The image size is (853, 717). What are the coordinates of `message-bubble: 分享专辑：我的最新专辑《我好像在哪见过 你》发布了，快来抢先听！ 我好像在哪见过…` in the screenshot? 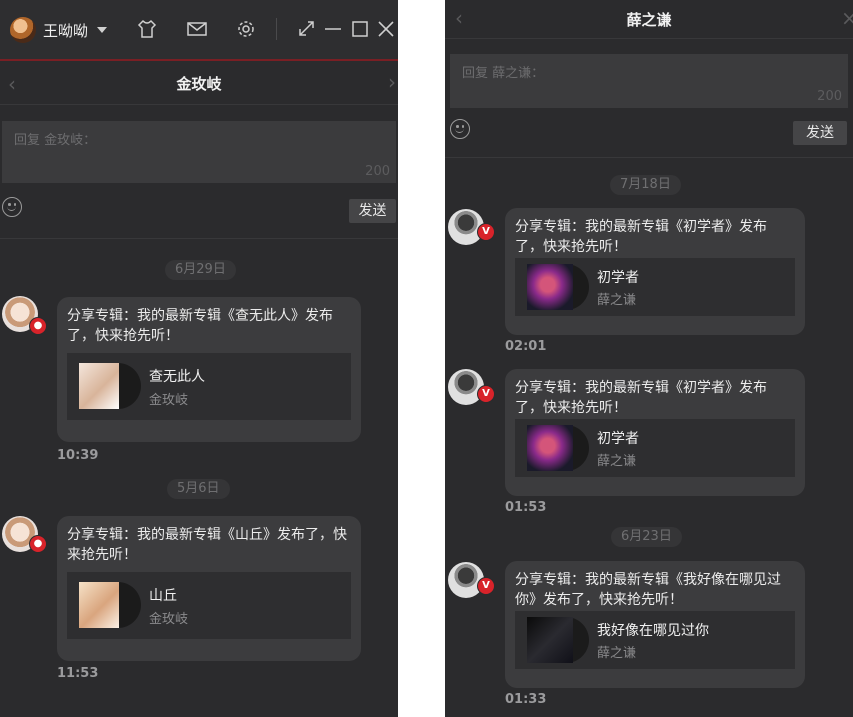 It's located at (655, 624).